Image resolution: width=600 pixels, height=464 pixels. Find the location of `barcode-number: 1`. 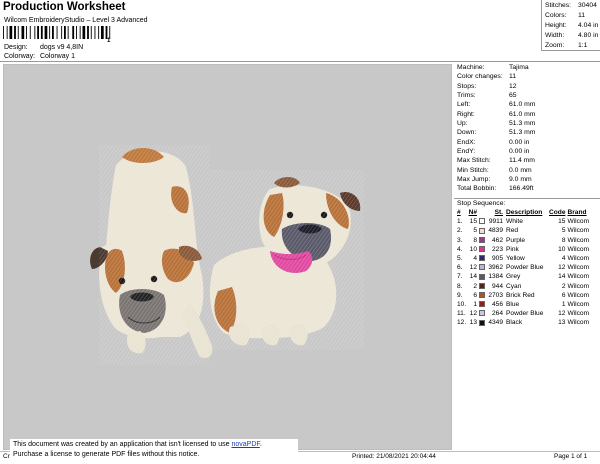

barcode-number: 1 is located at coordinates (109, 41).